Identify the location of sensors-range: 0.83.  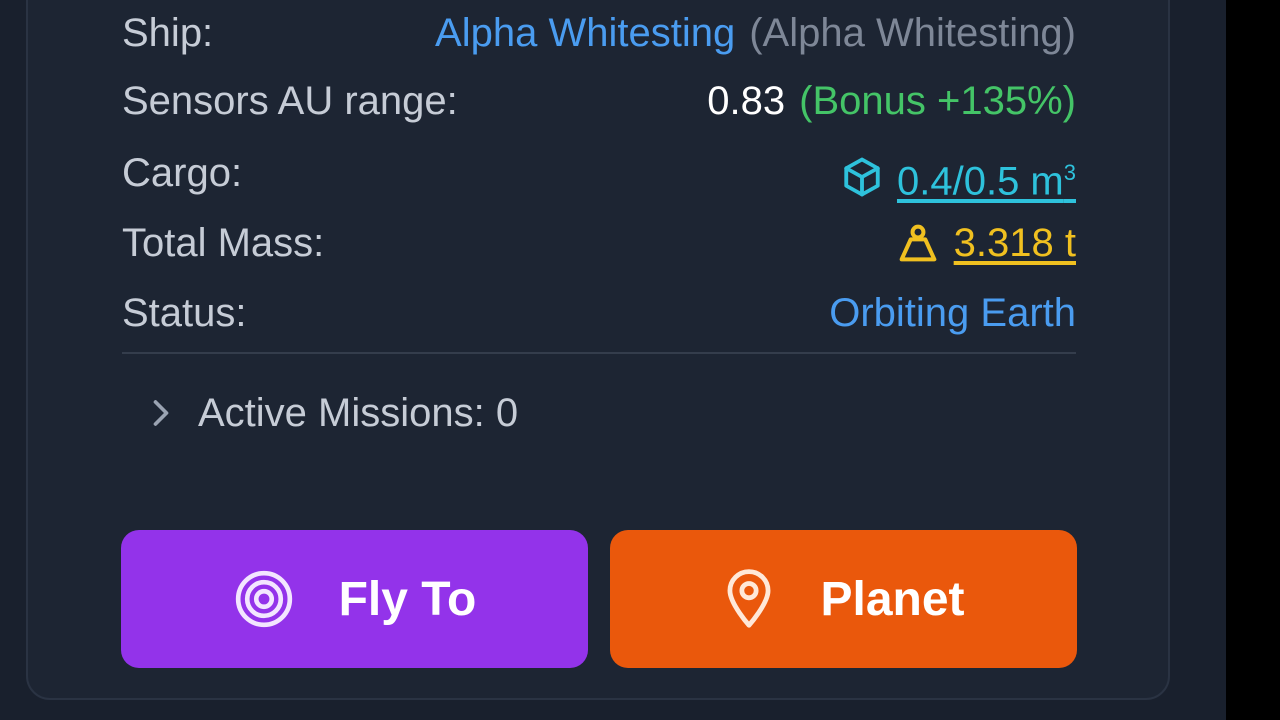
(746, 101).